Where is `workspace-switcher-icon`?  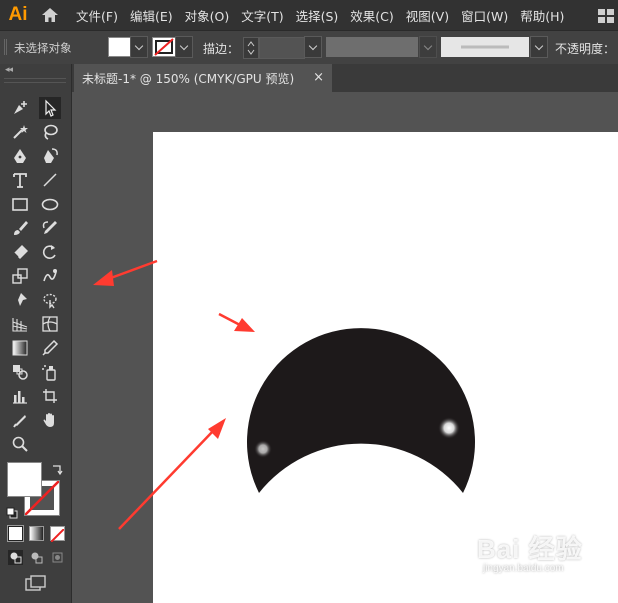 workspace-switcher-icon is located at coordinates (606, 17).